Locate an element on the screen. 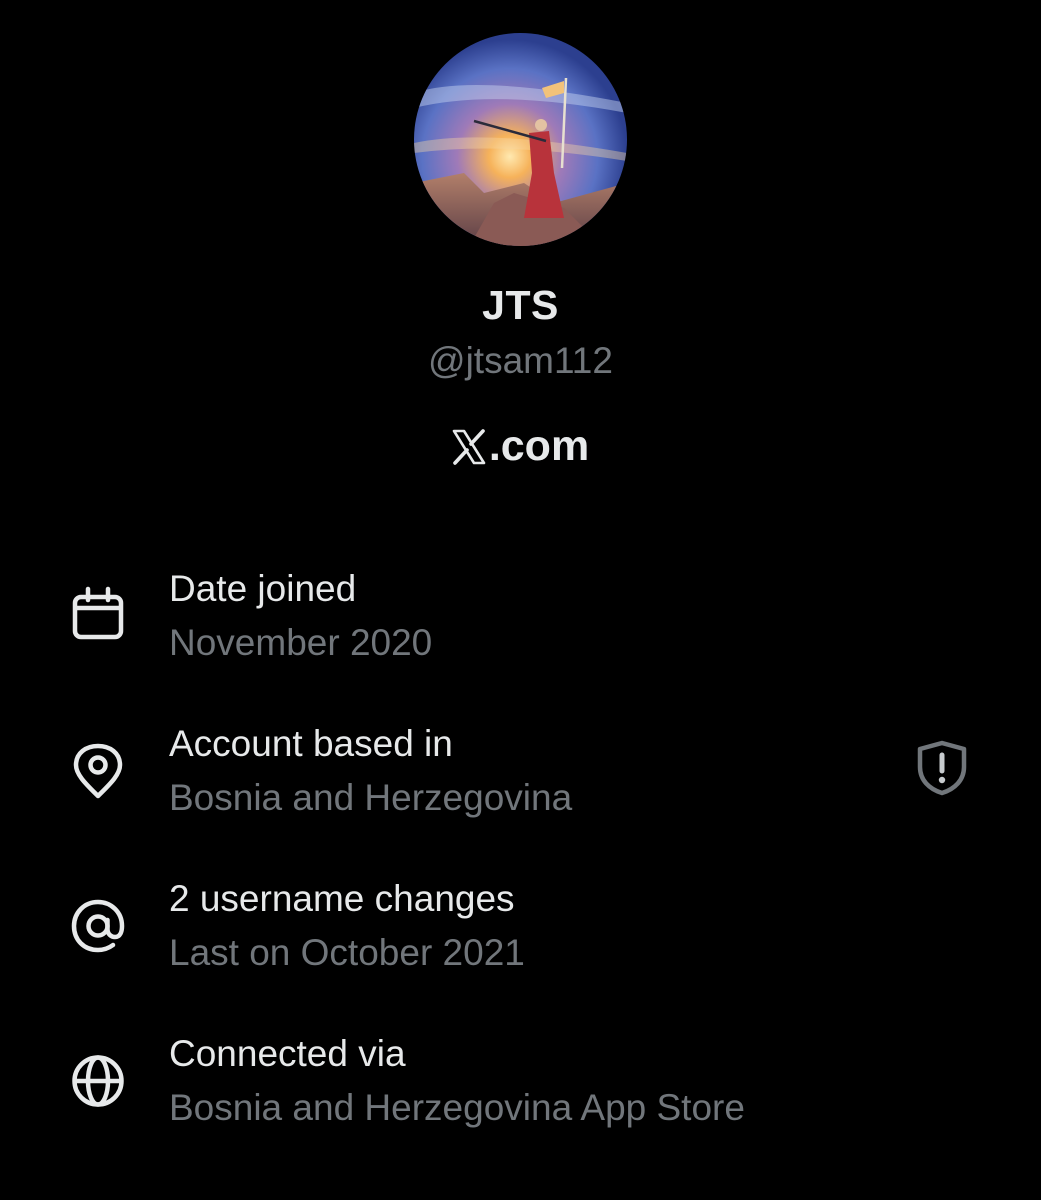 The width and height of the screenshot is (1041, 1200). site-brand: .com is located at coordinates (520, 446).